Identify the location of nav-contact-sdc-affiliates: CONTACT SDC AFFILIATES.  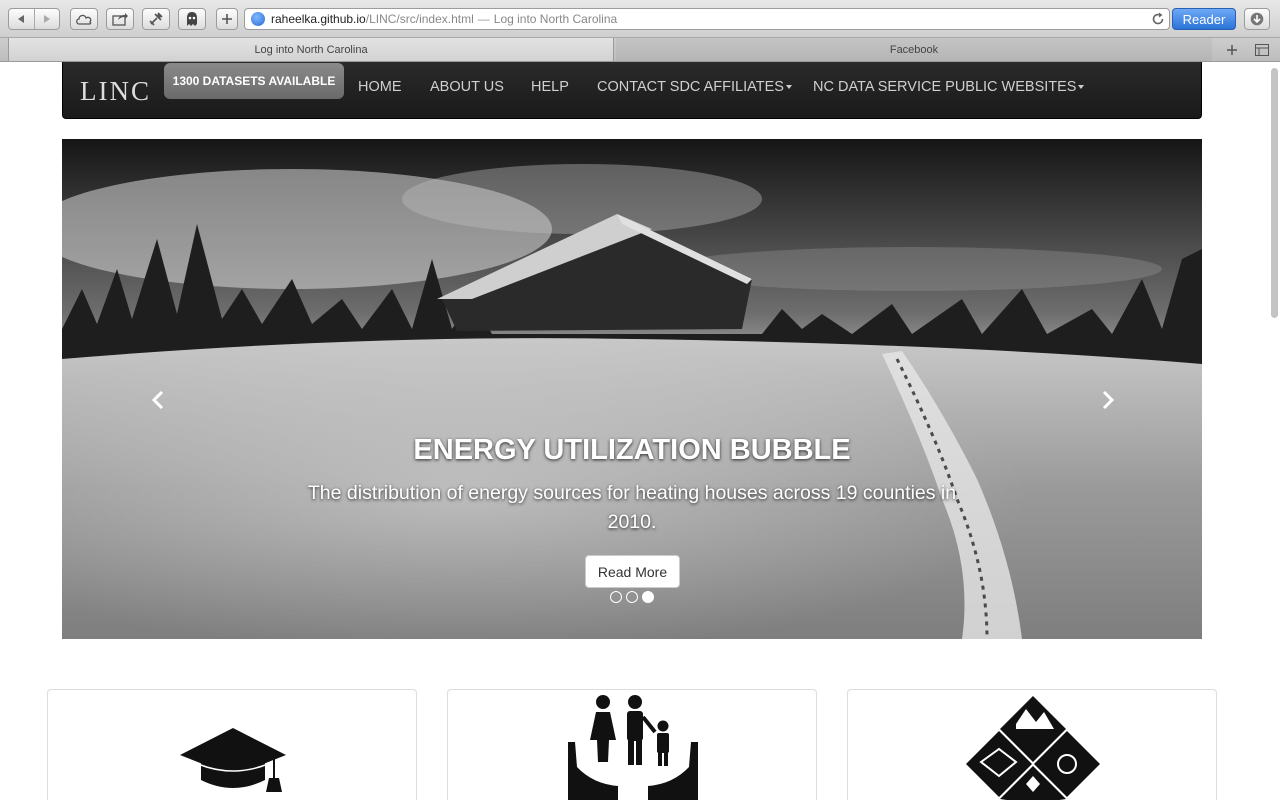
(694, 87).